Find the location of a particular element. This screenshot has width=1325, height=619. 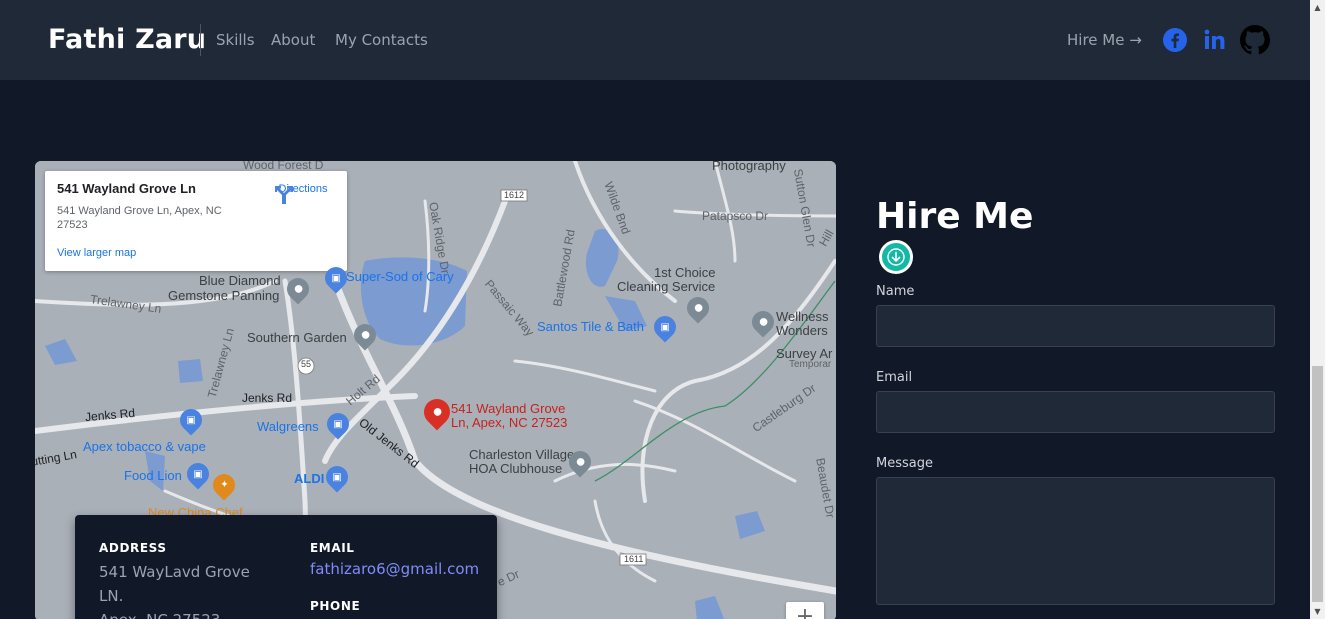

scroll-down-button is located at coordinates (896, 257).